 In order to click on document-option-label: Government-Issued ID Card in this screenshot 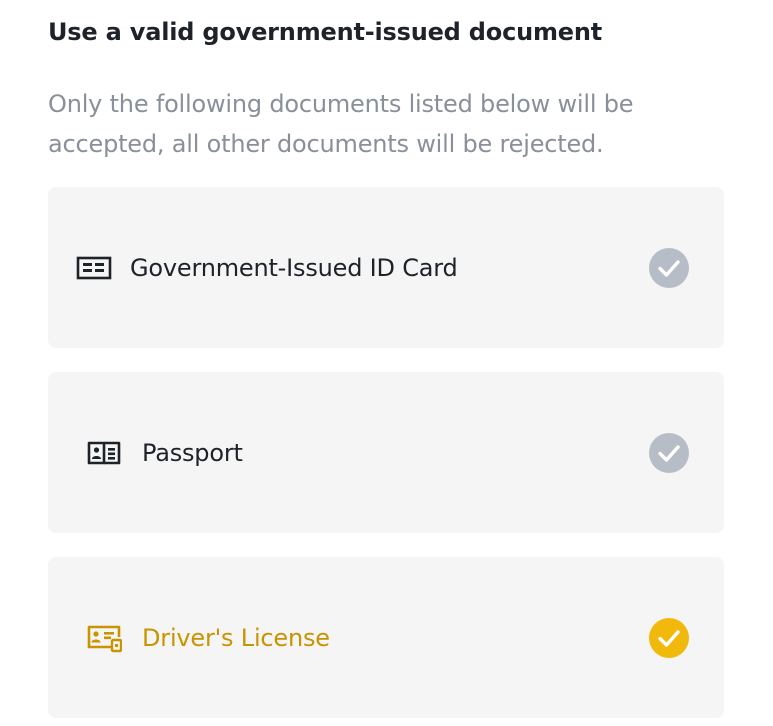, I will do `click(294, 267)`.